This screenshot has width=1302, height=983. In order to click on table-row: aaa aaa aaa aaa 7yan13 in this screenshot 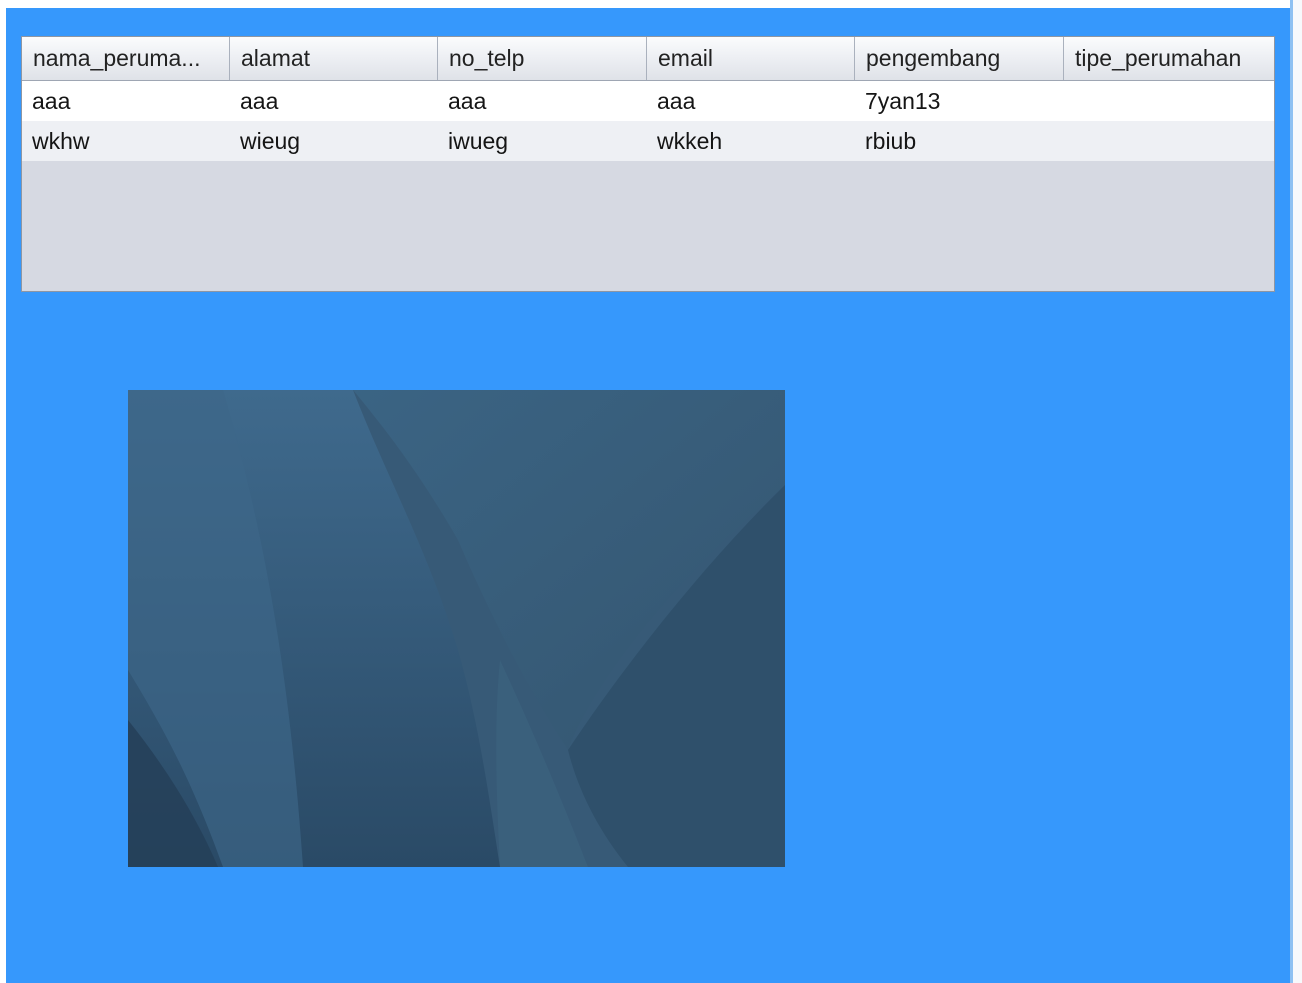, I will do `click(648, 101)`.